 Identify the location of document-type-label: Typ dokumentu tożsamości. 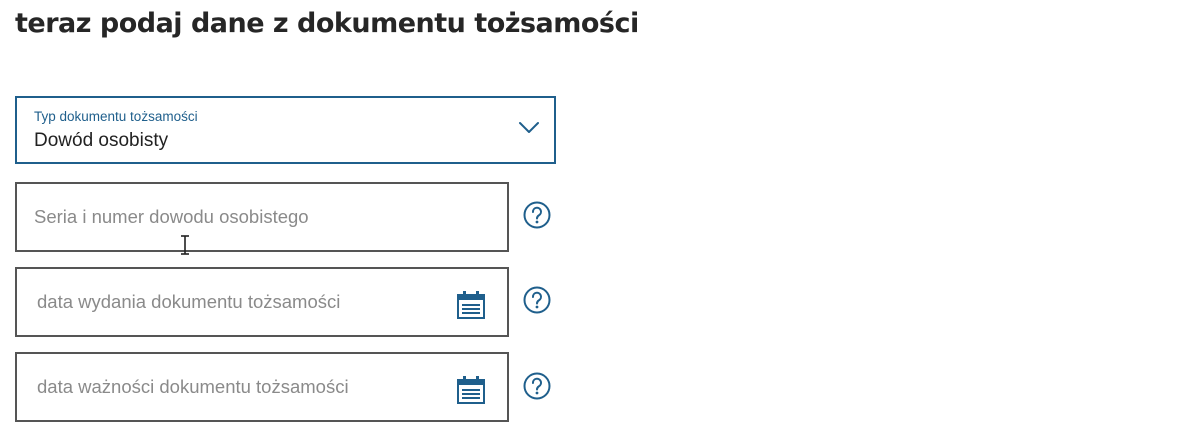
(116, 116).